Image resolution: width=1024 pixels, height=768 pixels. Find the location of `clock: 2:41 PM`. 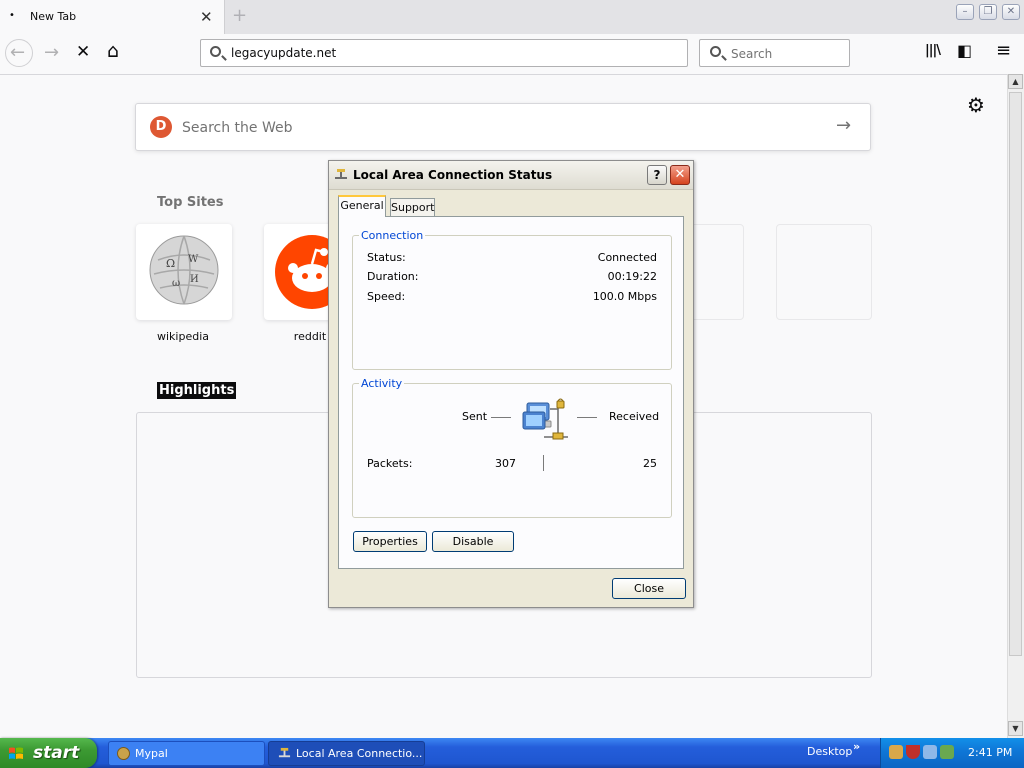

clock: 2:41 PM is located at coordinates (990, 752).